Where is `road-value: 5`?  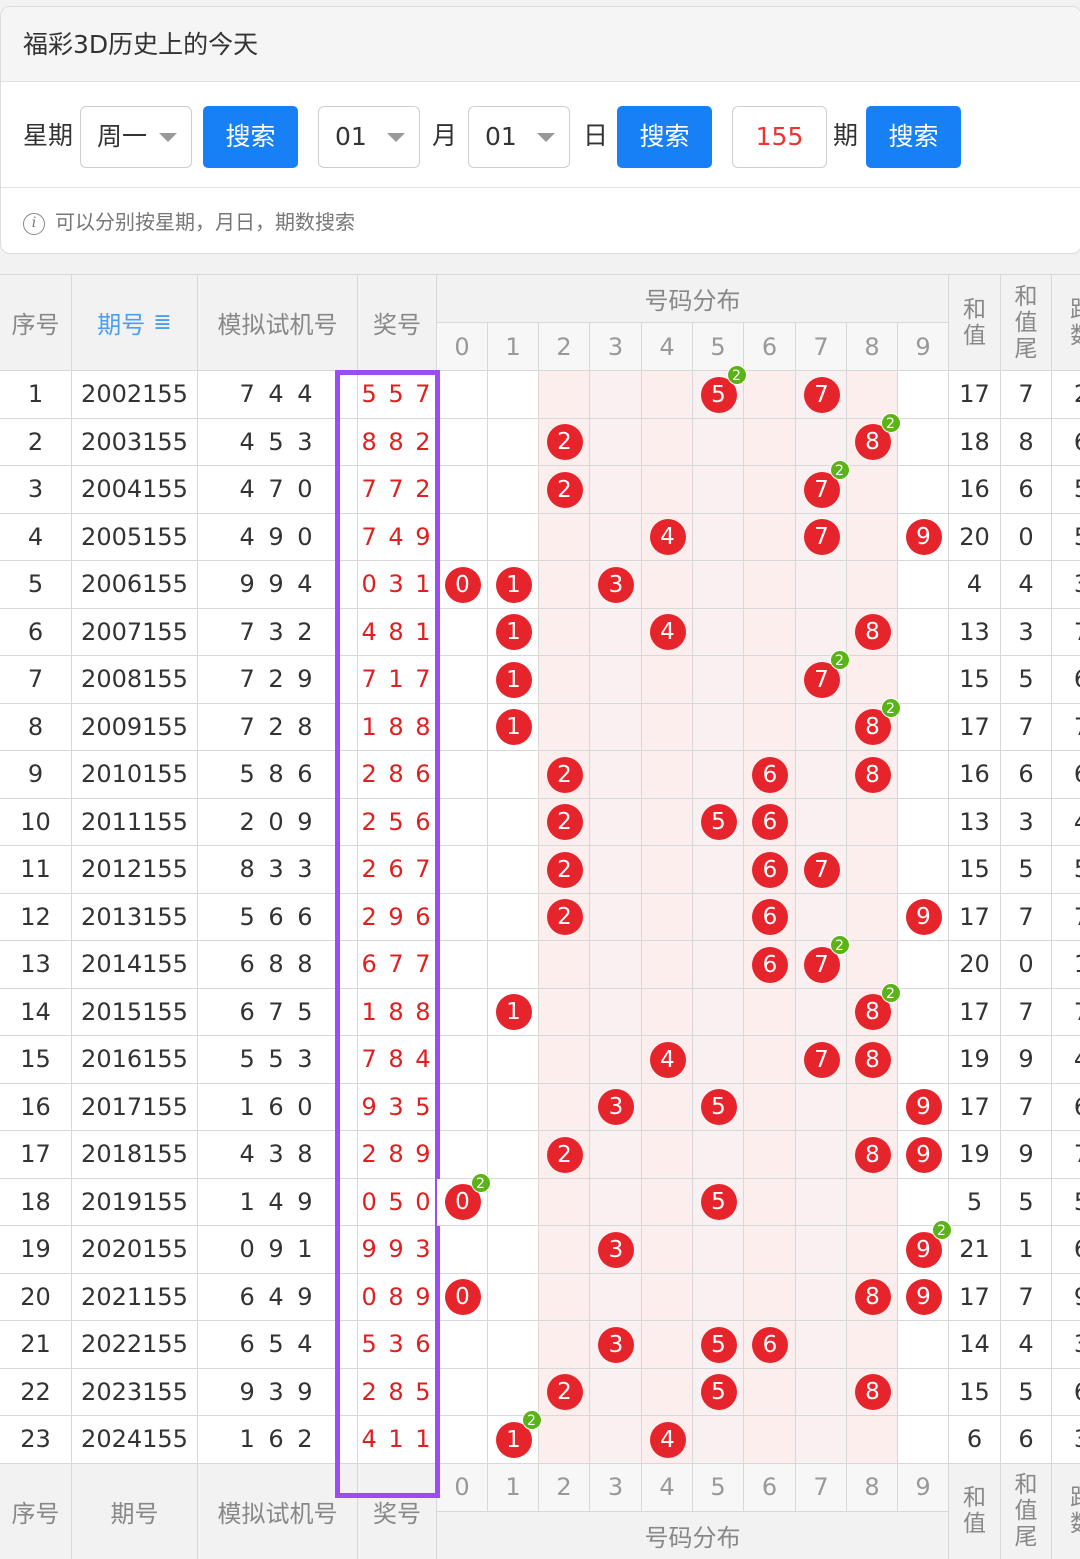 road-value: 5 is located at coordinates (1077, 489).